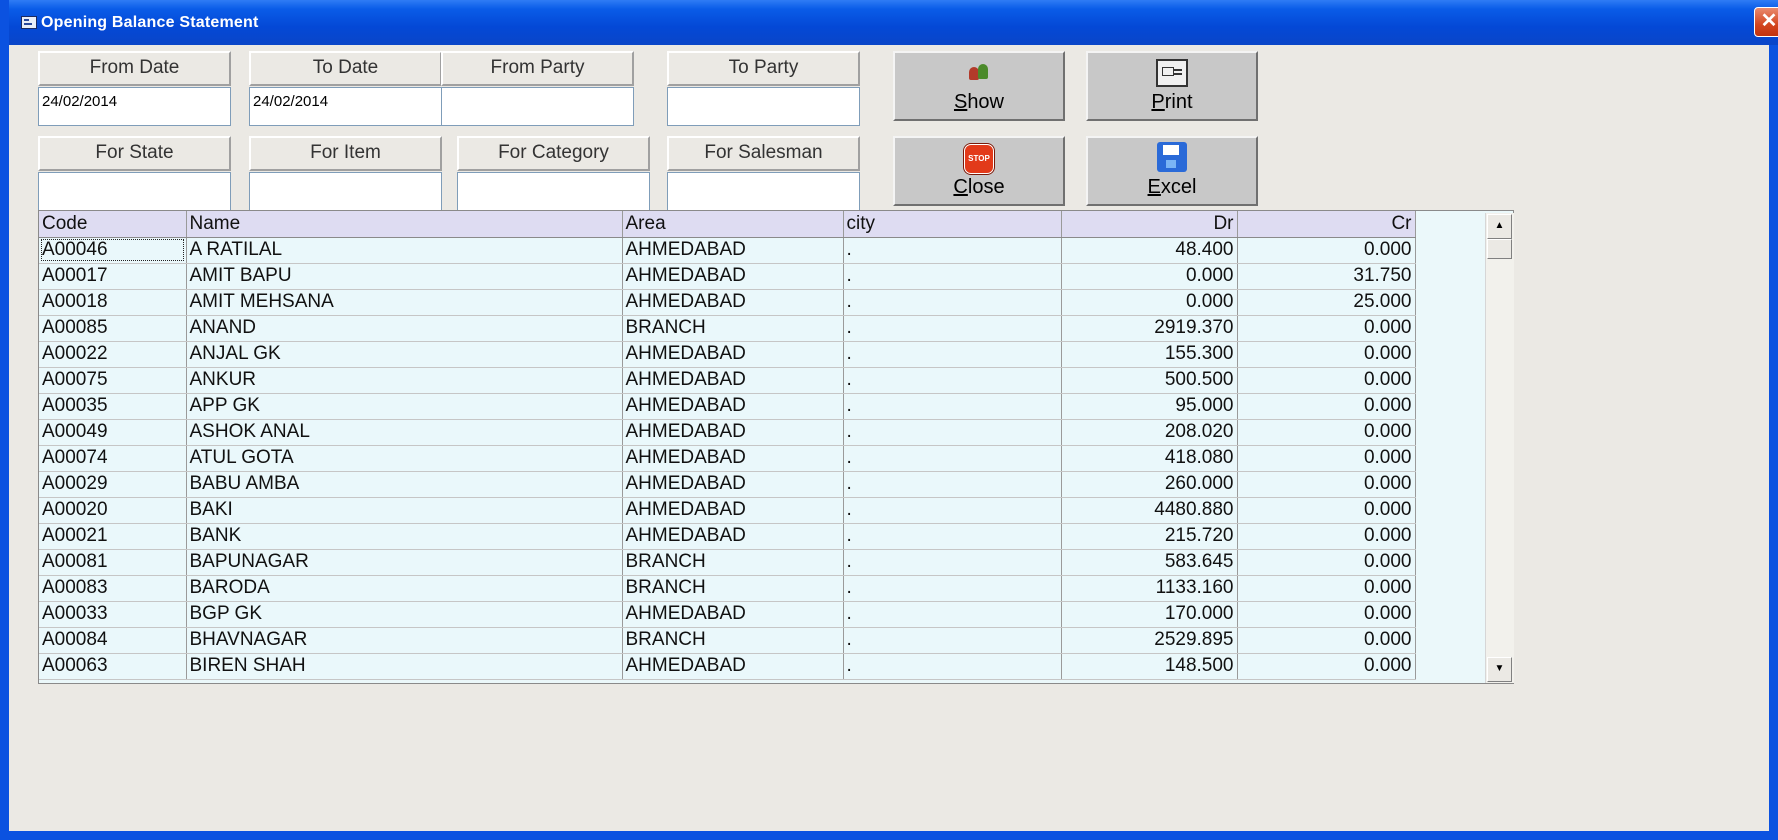 This screenshot has width=1778, height=840. I want to click on cell-code: A00021, so click(113, 536).